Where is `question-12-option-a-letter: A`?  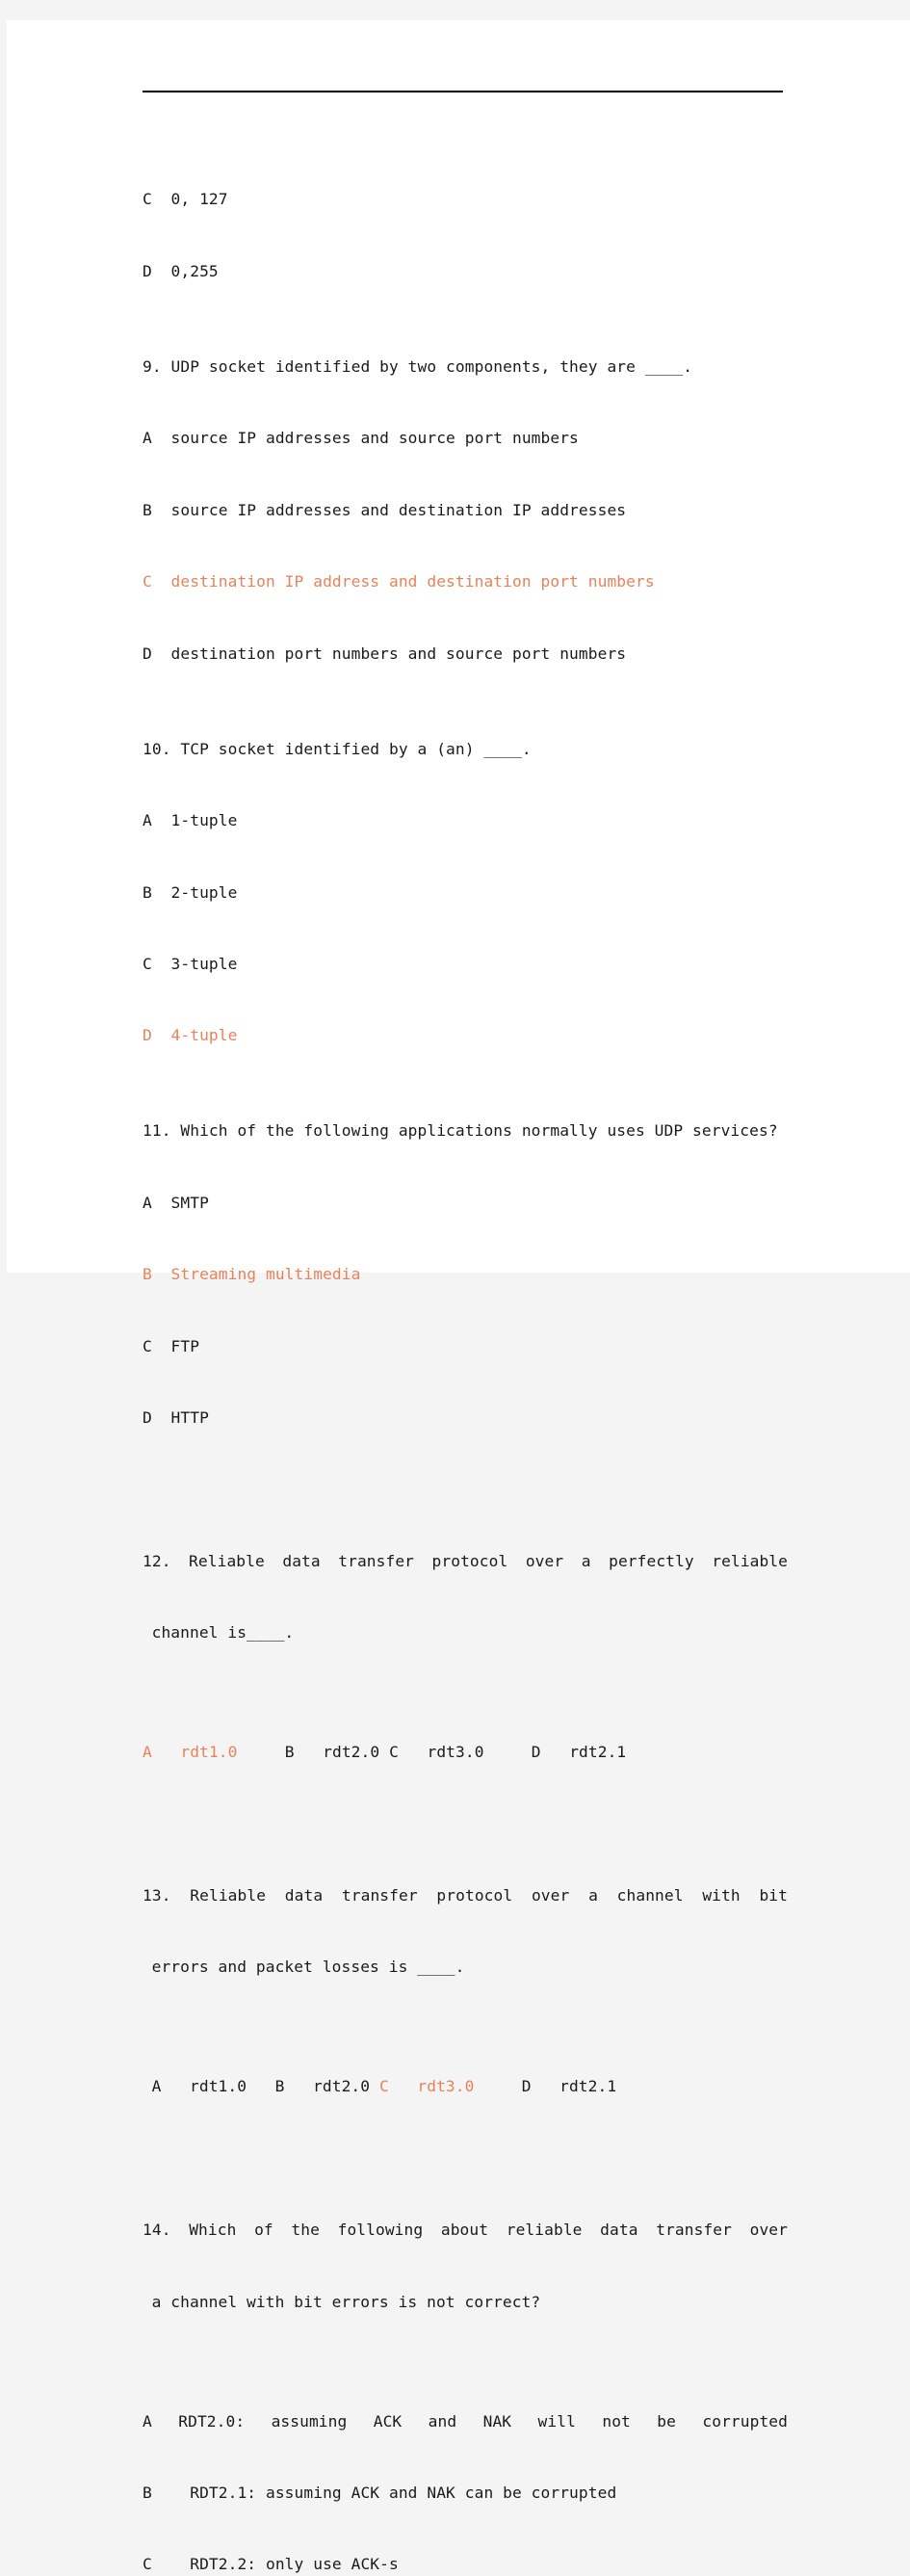
question-12-option-a-letter: A is located at coordinates (147, 1752).